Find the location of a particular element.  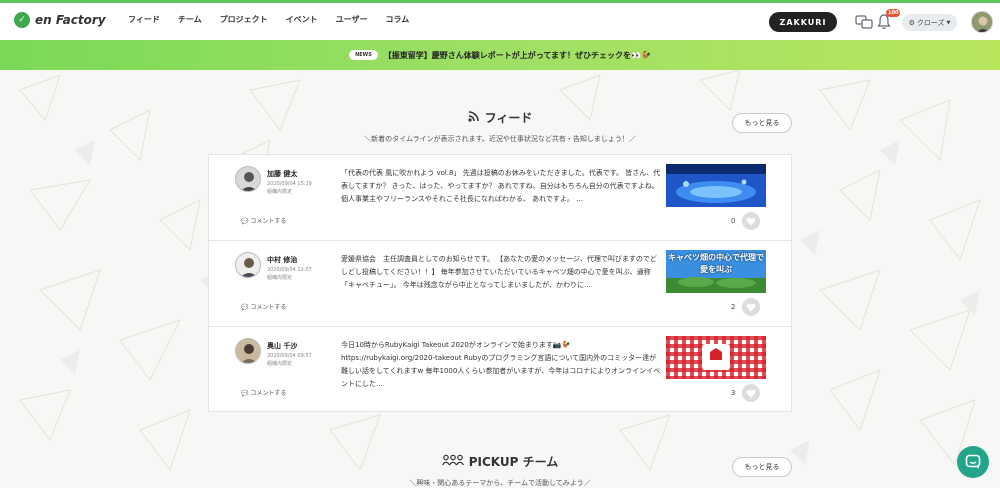

caret-down-icon: ▼ is located at coordinates (948, 22).